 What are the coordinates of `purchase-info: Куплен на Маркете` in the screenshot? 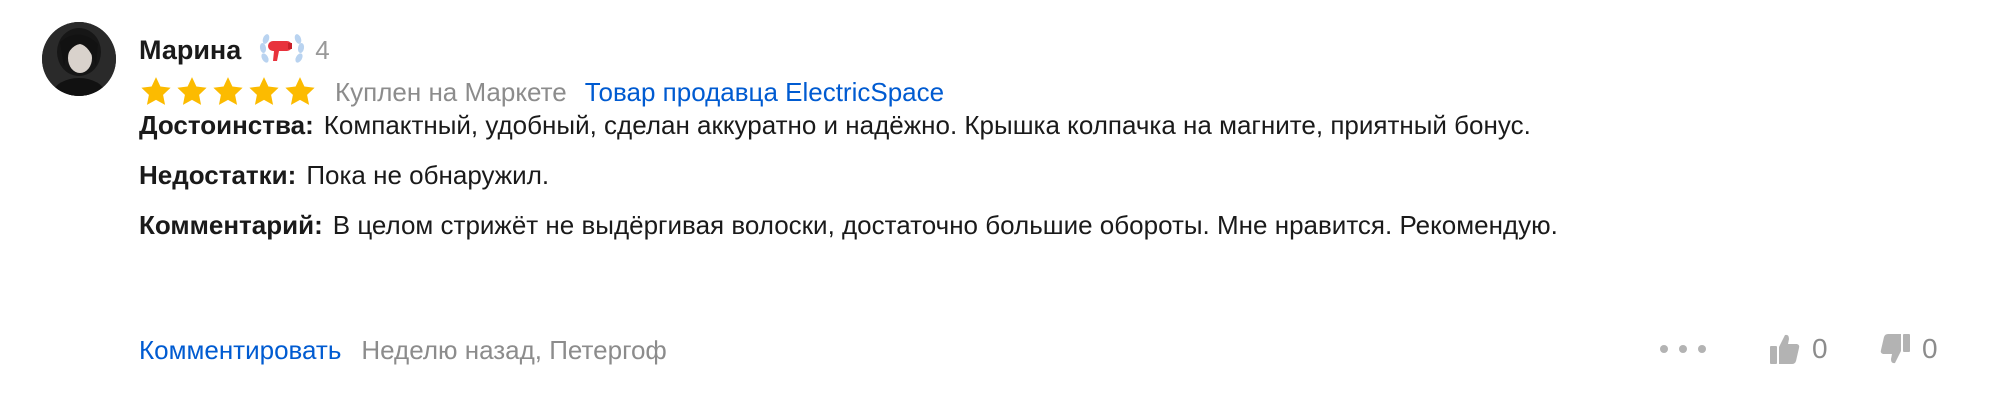 It's located at (451, 91).